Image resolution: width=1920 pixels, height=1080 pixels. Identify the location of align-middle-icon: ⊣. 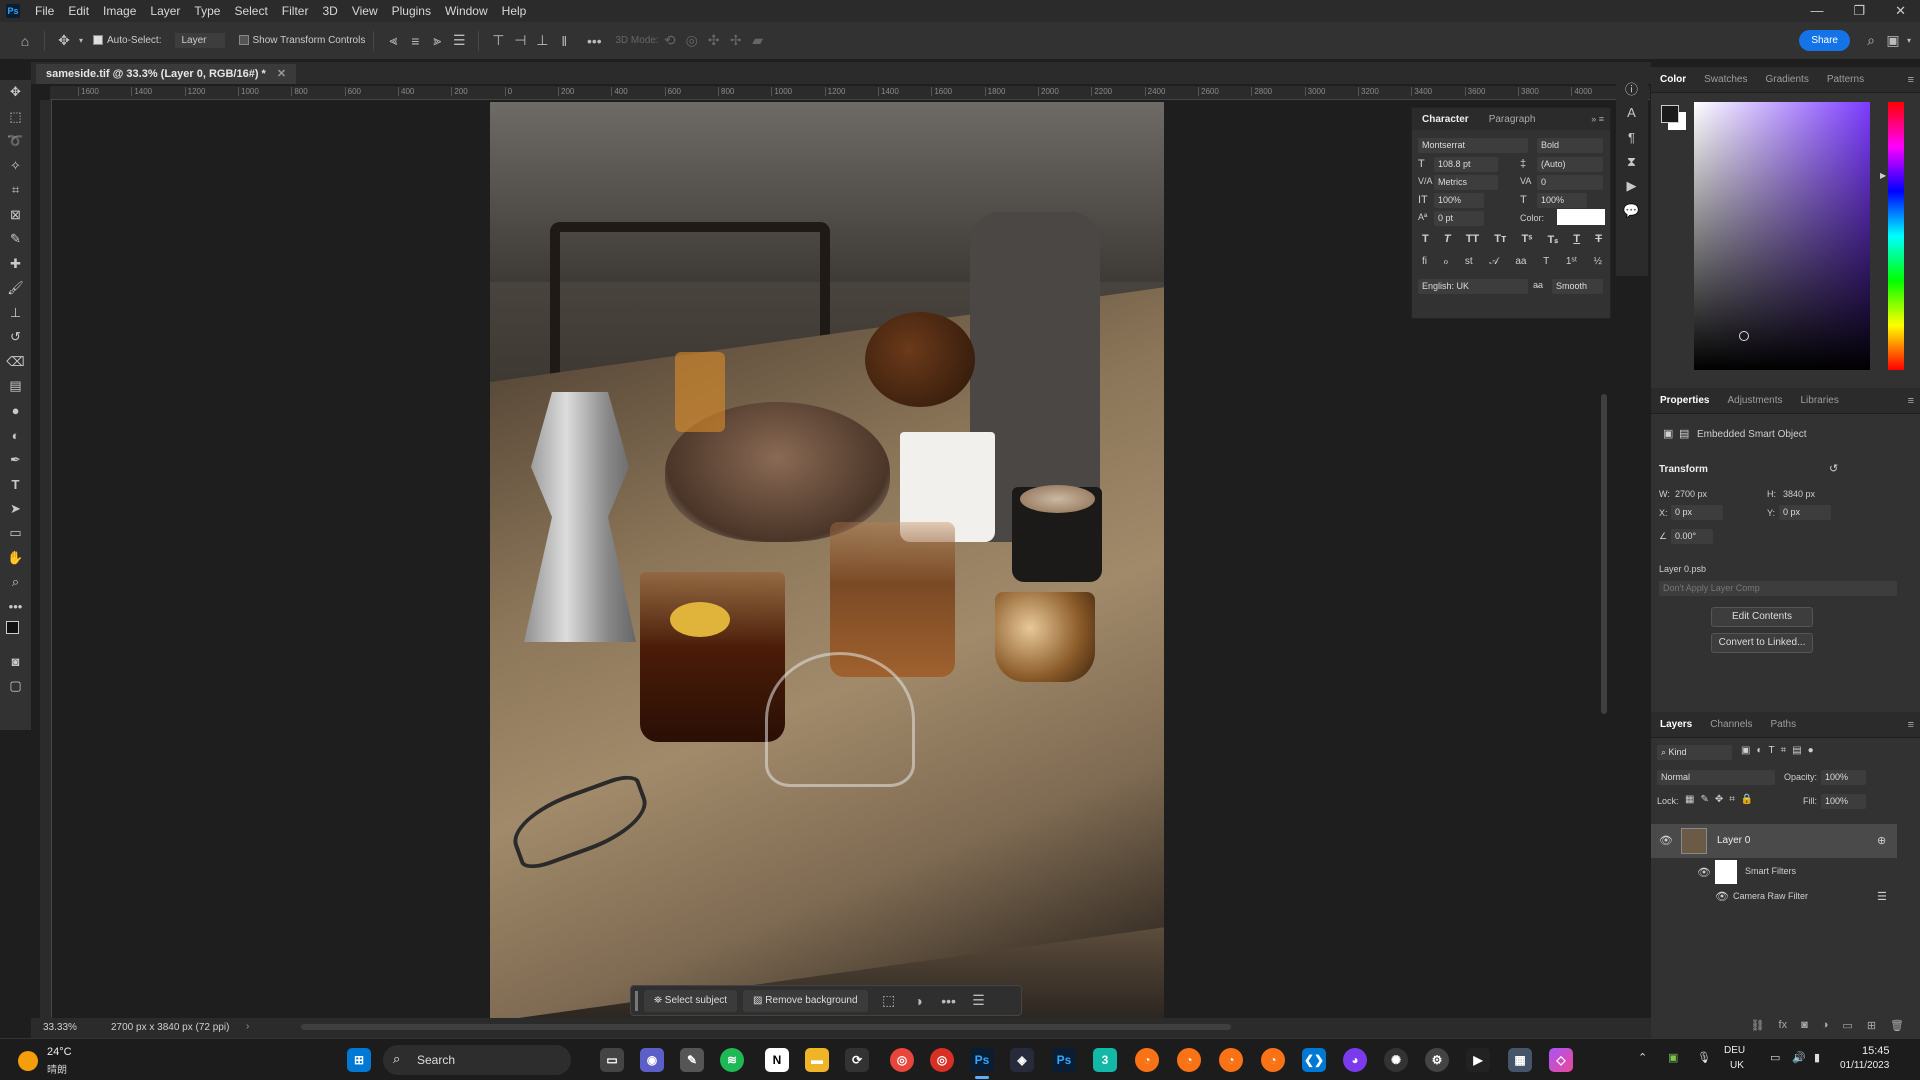
(520, 40).